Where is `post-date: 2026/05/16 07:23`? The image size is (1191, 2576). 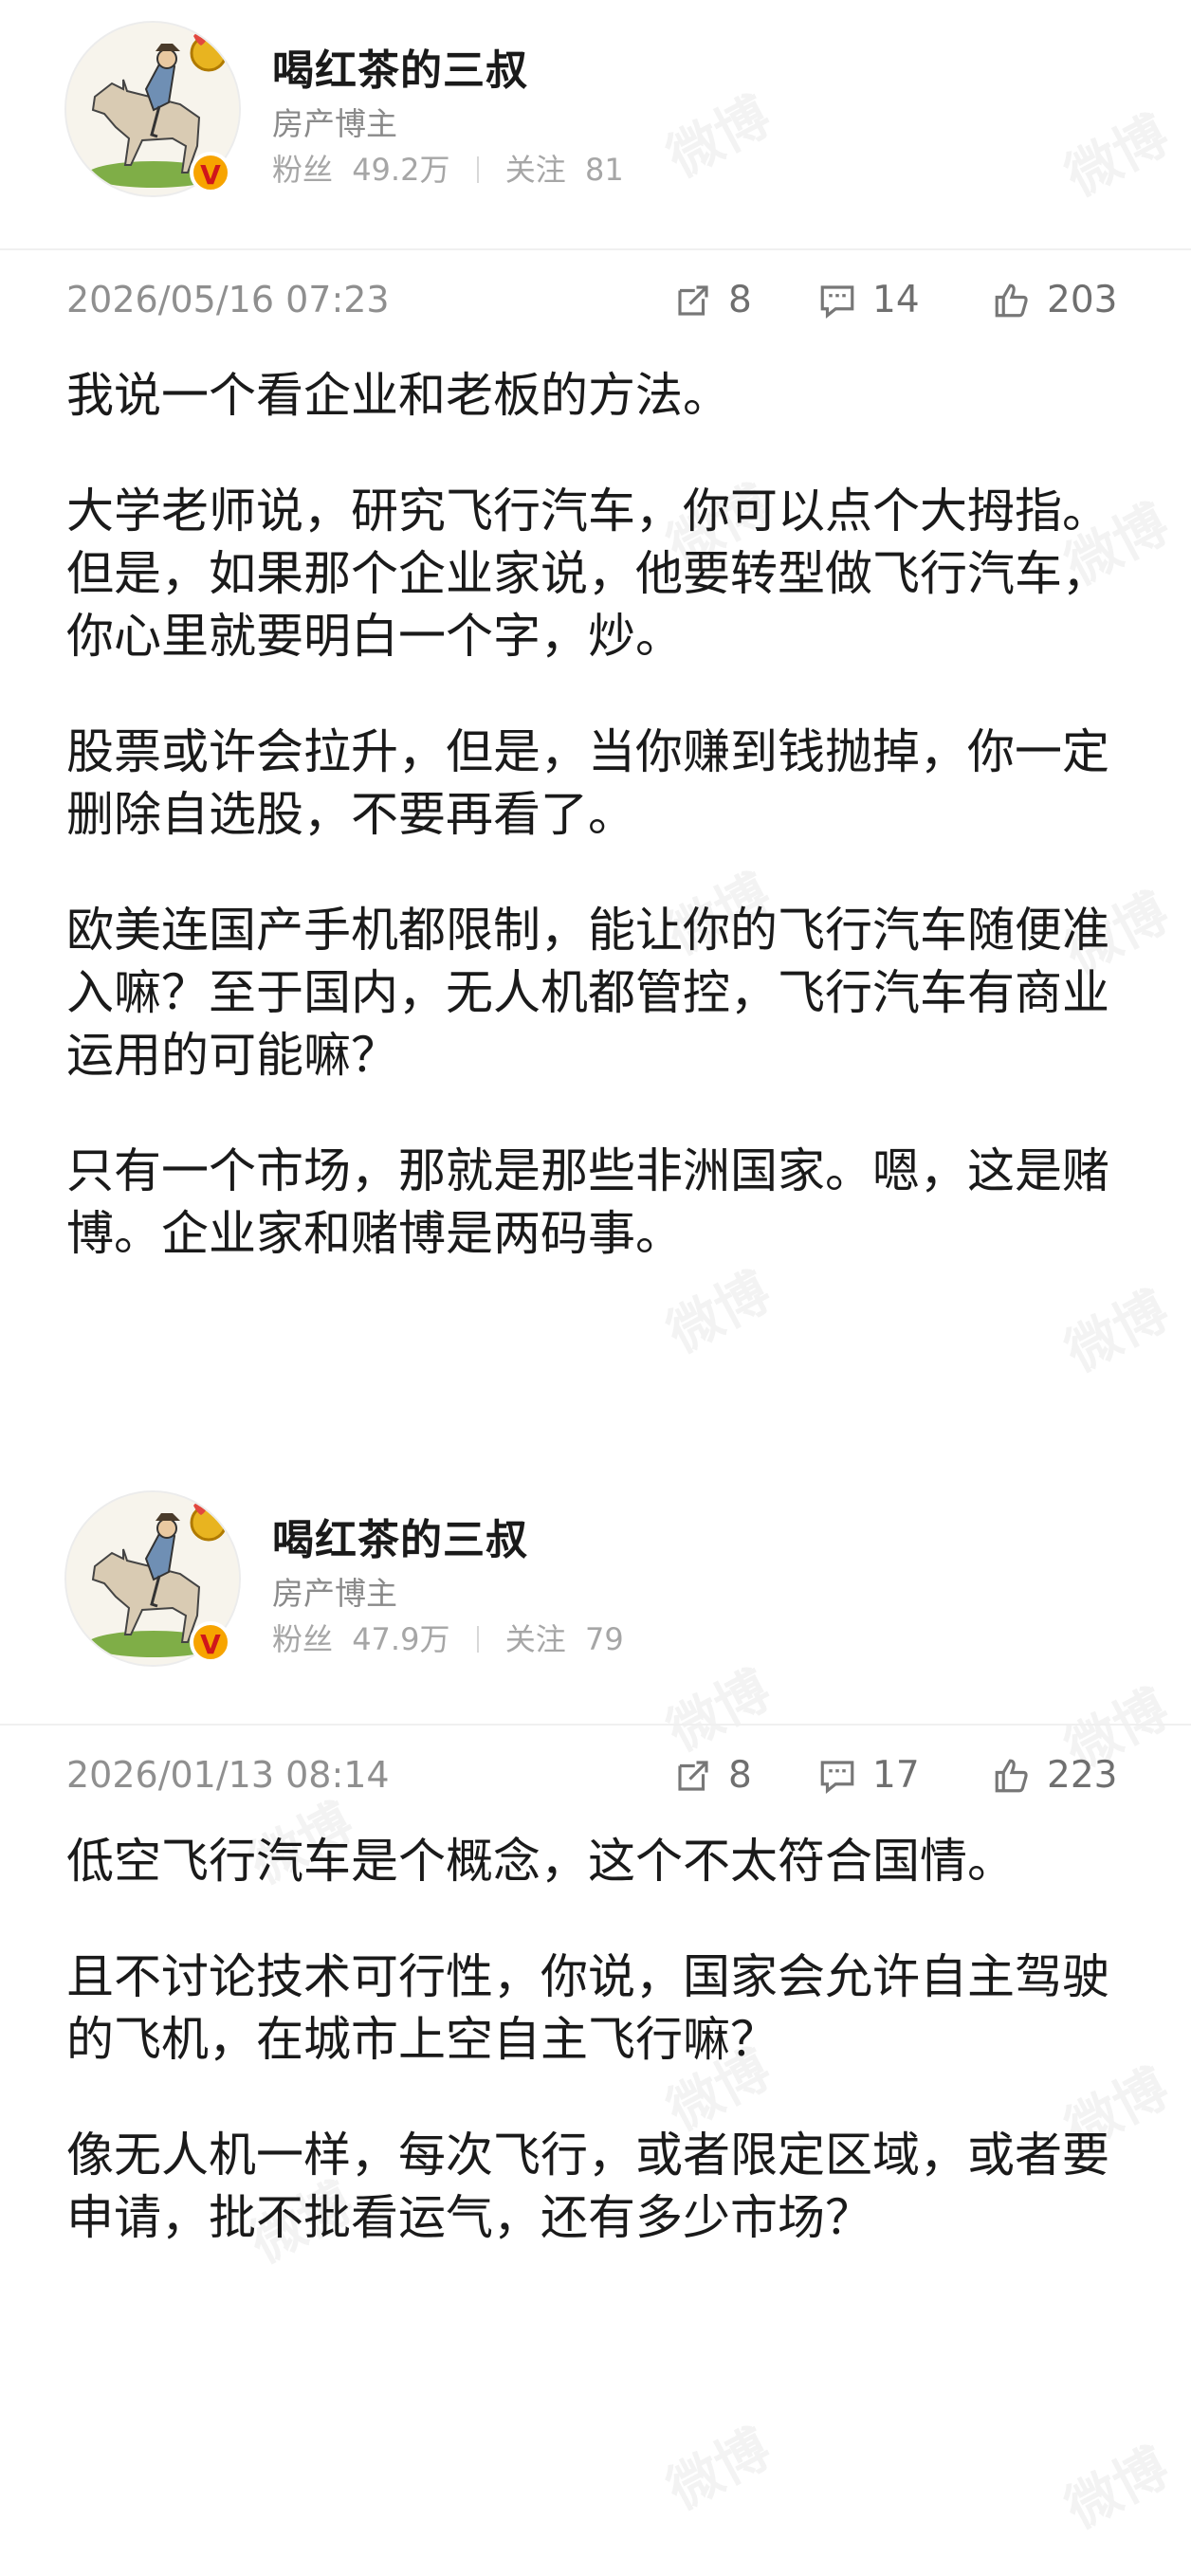 post-date: 2026/05/16 07:23 is located at coordinates (228, 299).